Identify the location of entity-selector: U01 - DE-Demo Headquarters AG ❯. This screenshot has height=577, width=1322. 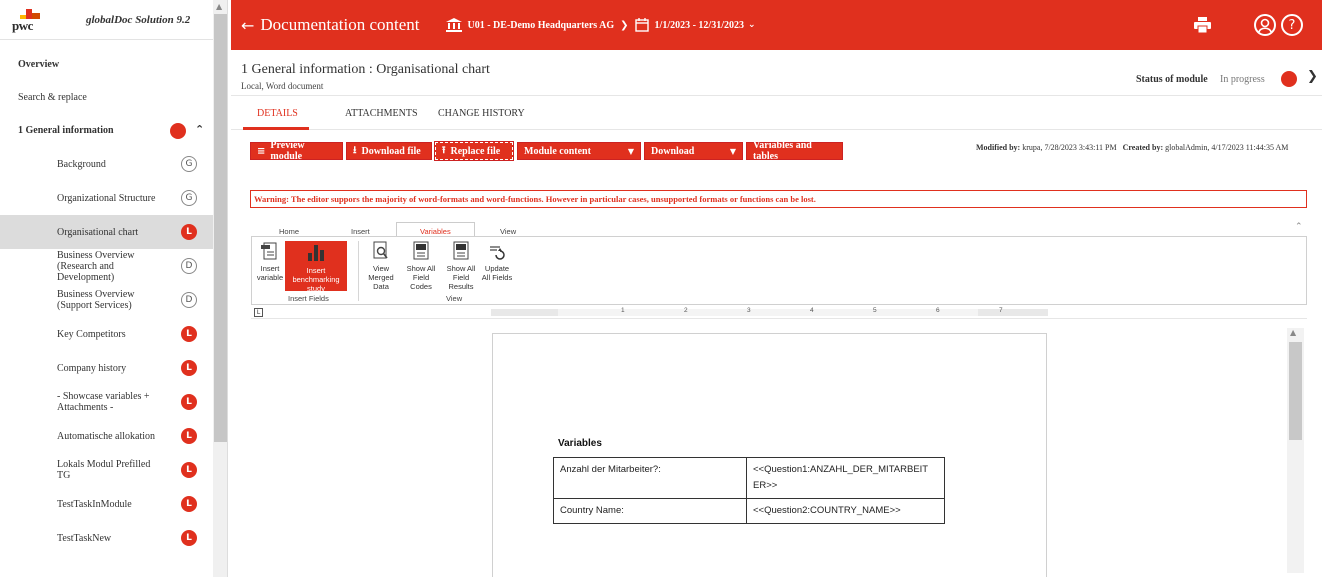
(537, 25).